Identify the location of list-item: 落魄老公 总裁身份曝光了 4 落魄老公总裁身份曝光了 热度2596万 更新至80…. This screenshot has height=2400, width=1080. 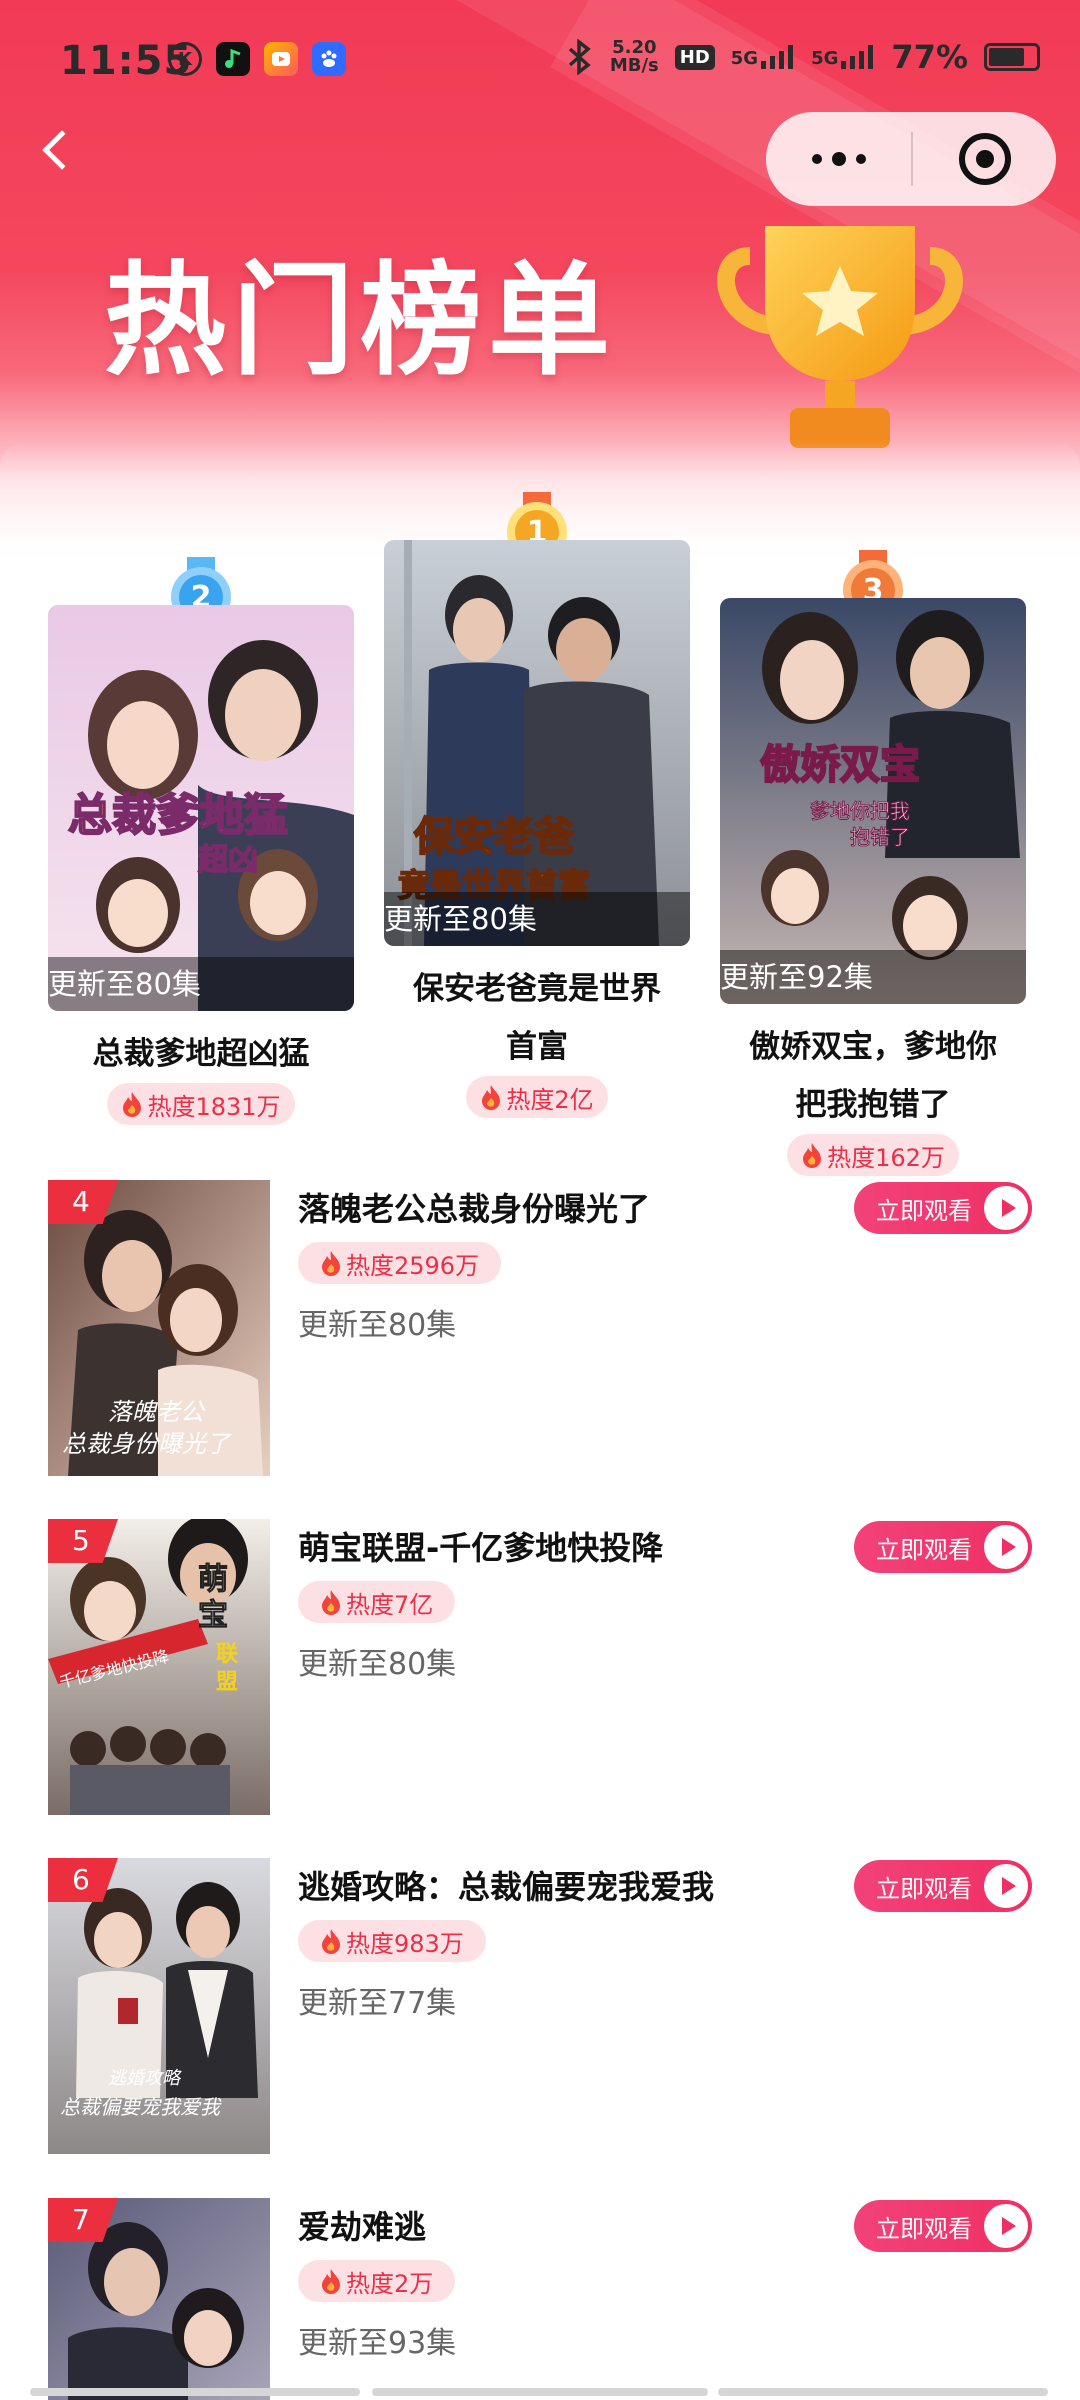
(540, 1328).